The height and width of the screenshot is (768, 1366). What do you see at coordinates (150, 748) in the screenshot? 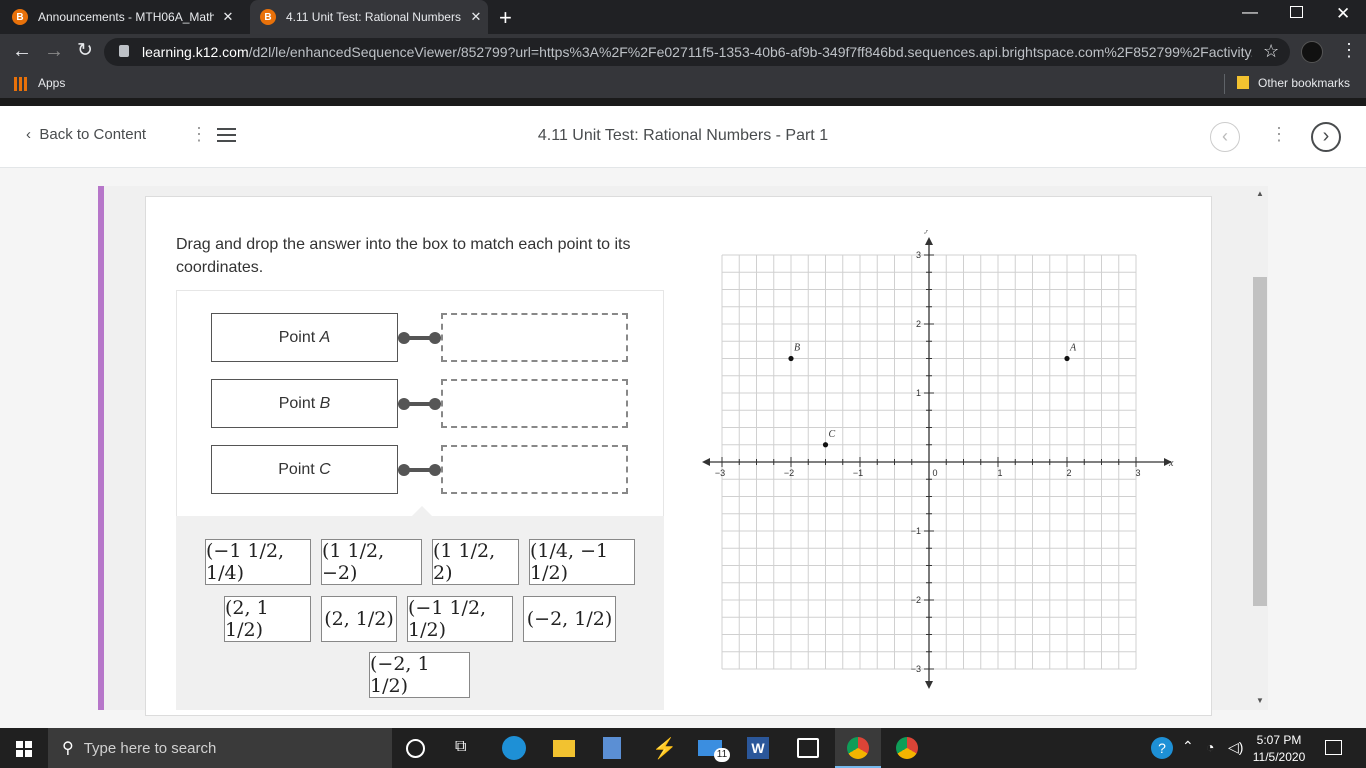
I see `search-placeholder: Type here to search` at bounding box center [150, 748].